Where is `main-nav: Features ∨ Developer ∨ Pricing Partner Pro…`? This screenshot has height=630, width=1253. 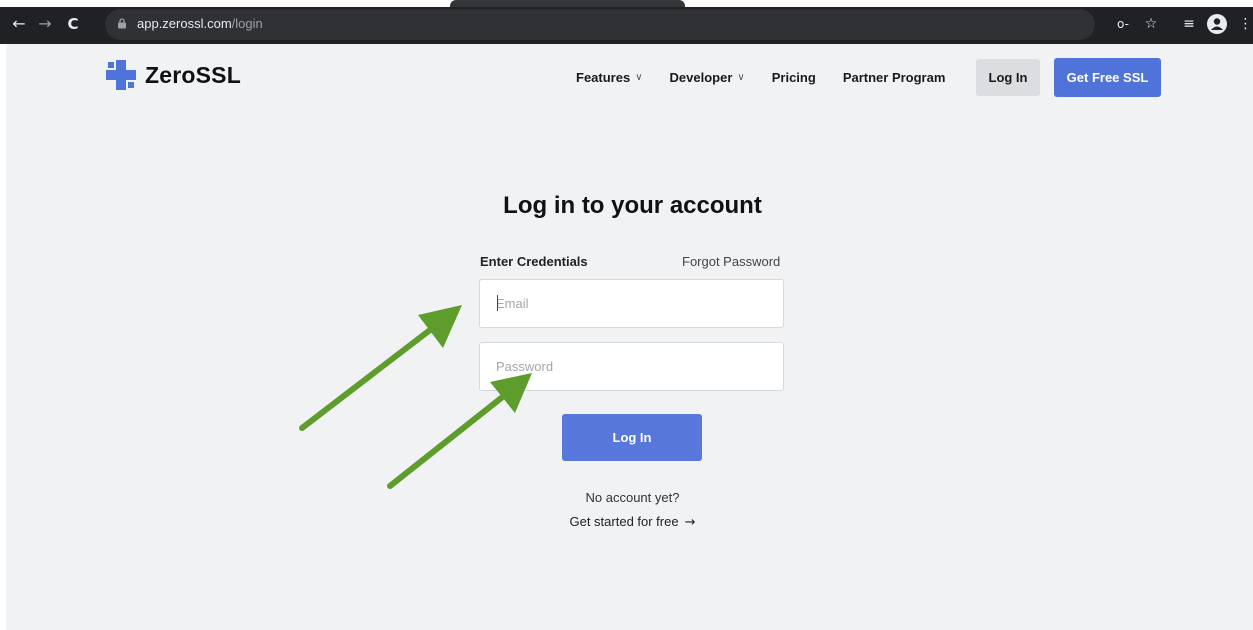 main-nav: Features ∨ Developer ∨ Pricing Partner Pro… is located at coordinates (774, 77).